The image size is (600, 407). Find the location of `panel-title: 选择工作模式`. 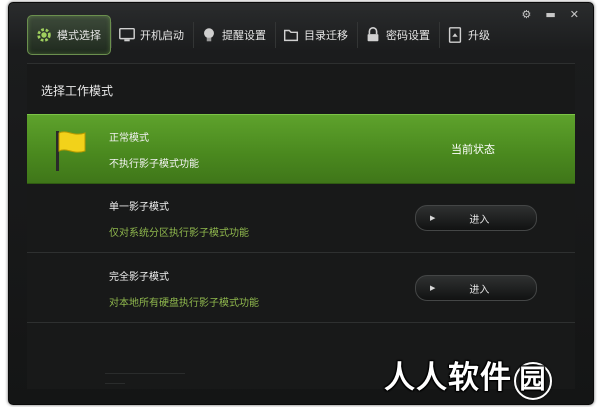

panel-title: 选择工作模式 is located at coordinates (77, 91).